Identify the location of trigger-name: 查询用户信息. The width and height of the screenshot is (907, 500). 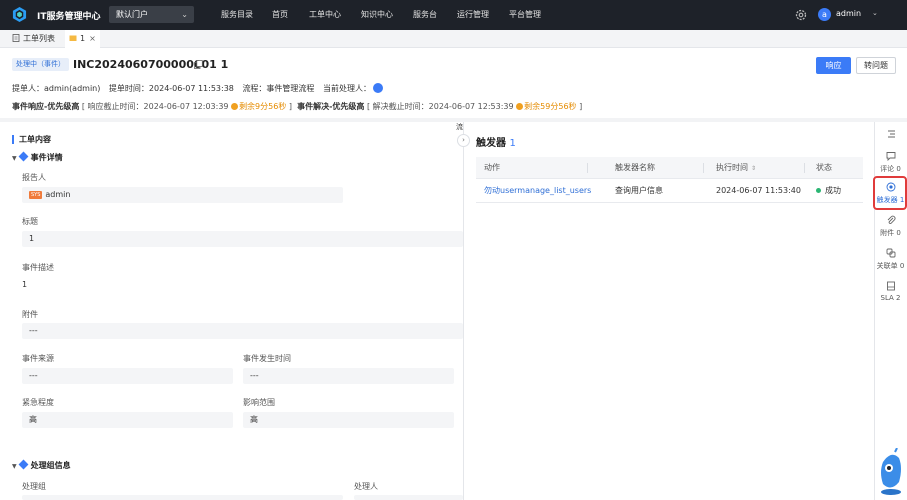
(639, 190).